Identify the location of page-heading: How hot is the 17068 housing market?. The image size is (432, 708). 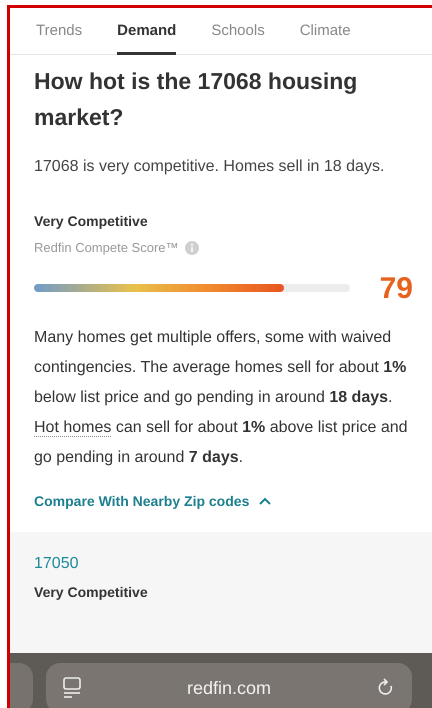
(196, 99).